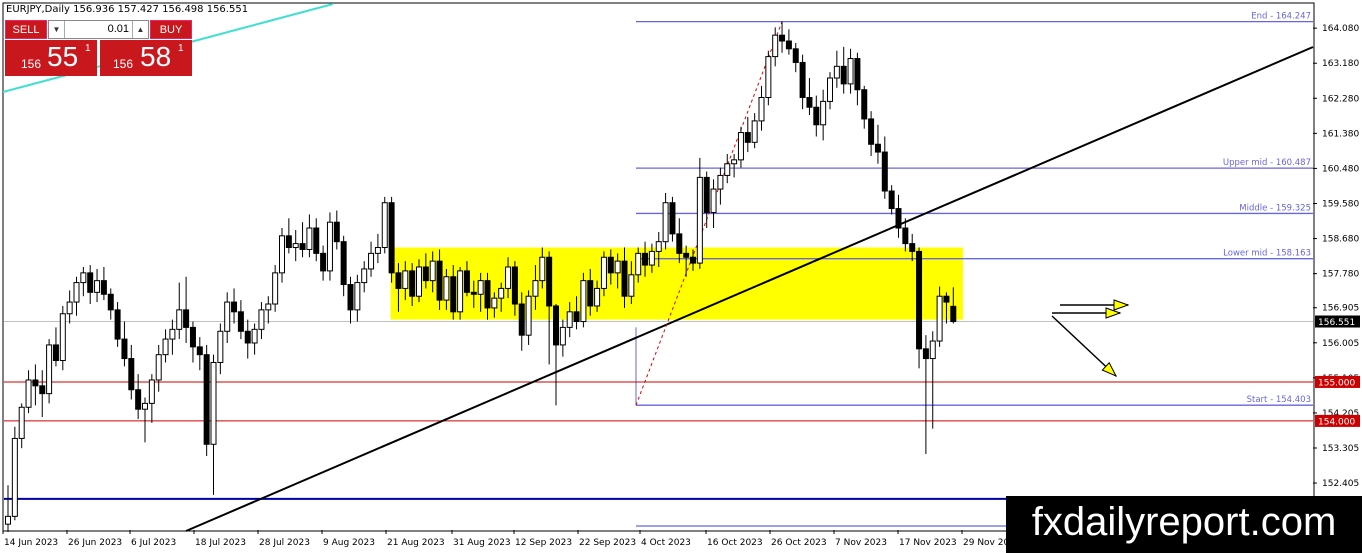 This screenshot has height=553, width=1362. Describe the element at coordinates (63, 56) in the screenshot. I see `sell-price-pips: 55` at that location.